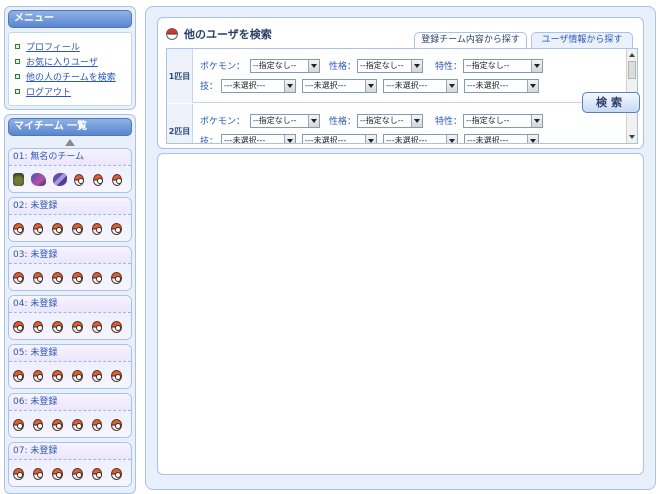 The height and width of the screenshot is (494, 660). What do you see at coordinates (611, 102) in the screenshot?
I see `search-button: 検索` at bounding box center [611, 102].